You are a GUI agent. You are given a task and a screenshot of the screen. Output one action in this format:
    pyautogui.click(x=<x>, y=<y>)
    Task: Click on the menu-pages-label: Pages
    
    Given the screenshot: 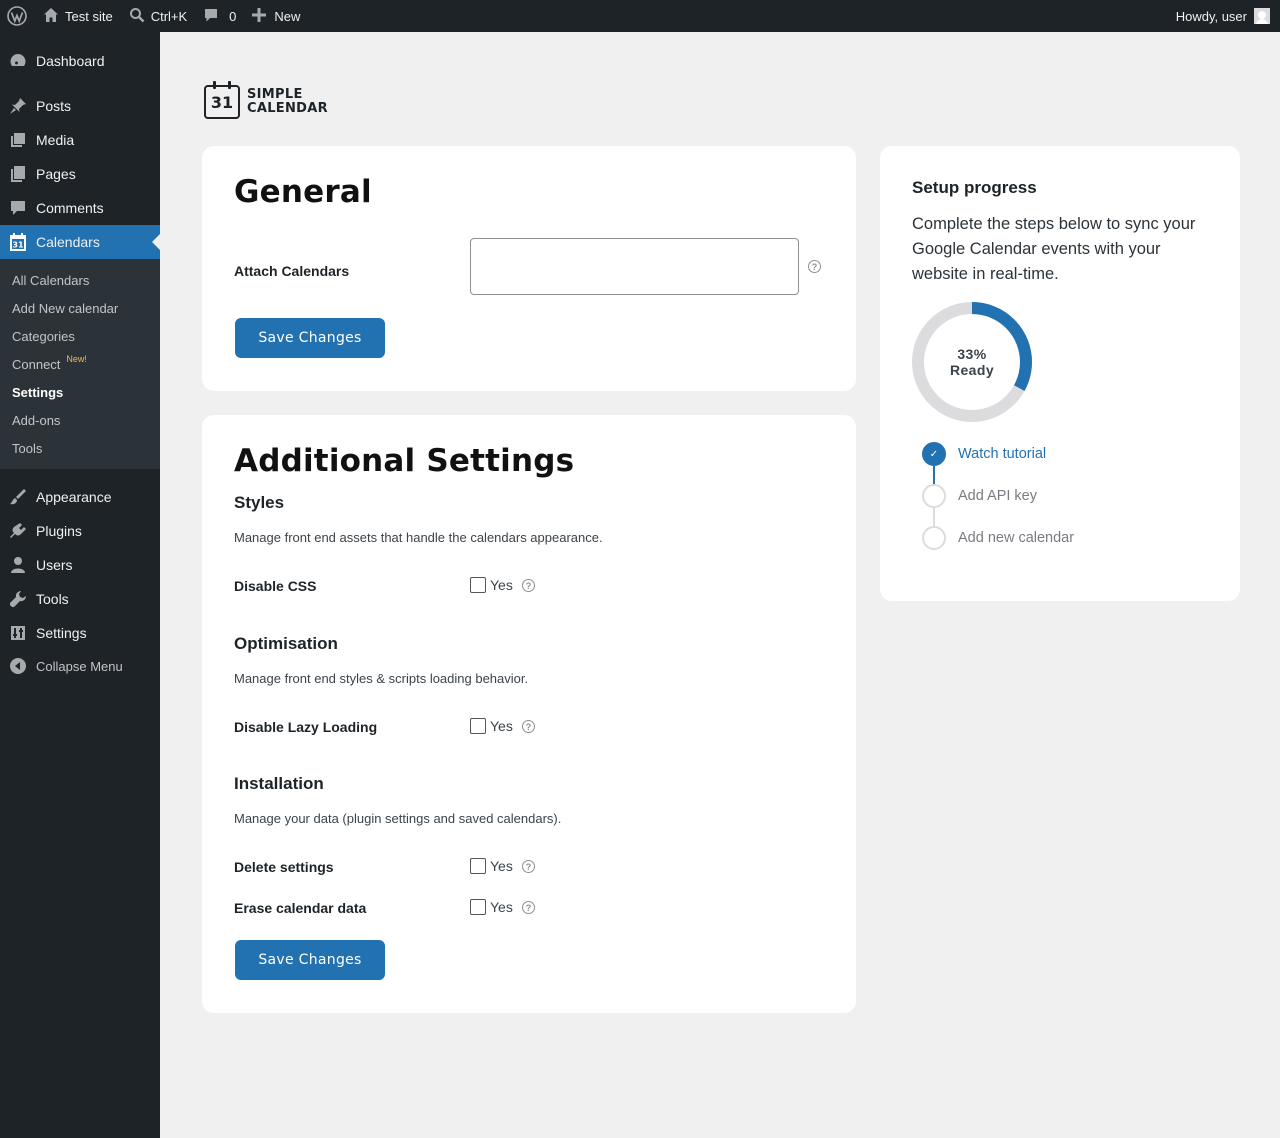 What is the action you would take?
    pyautogui.click(x=56, y=174)
    